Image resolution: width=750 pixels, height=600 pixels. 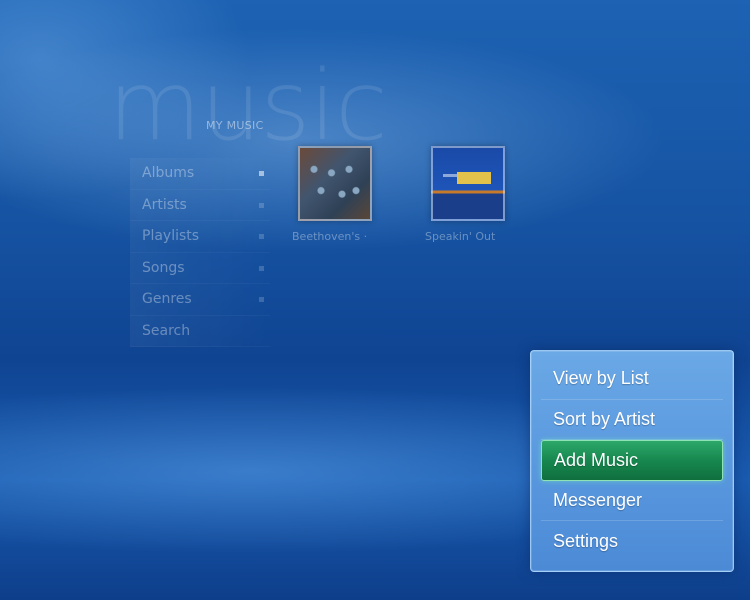 What do you see at coordinates (171, 236) in the screenshot?
I see `nav-item-label: Playlists` at bounding box center [171, 236].